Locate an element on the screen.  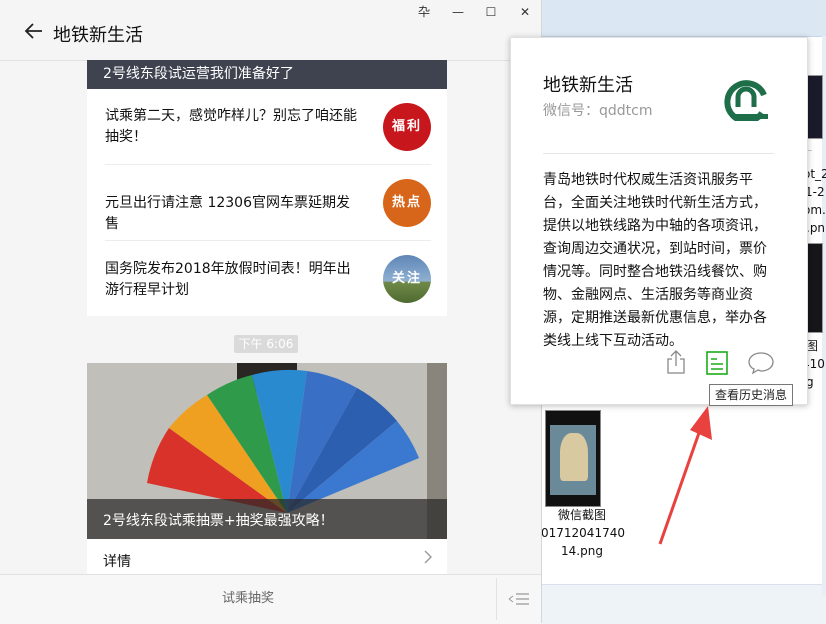
keyboard-menu-icon is located at coordinates (519, 599).